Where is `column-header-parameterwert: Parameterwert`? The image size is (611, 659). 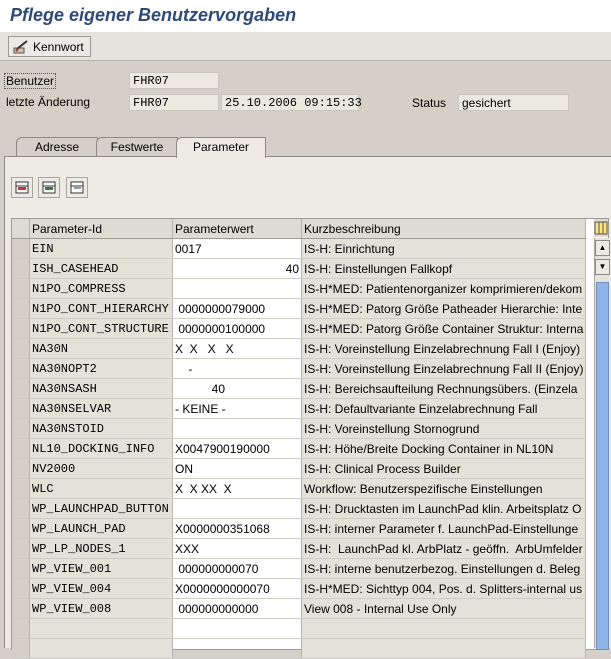
column-header-parameterwert: Parameterwert is located at coordinates (237, 229).